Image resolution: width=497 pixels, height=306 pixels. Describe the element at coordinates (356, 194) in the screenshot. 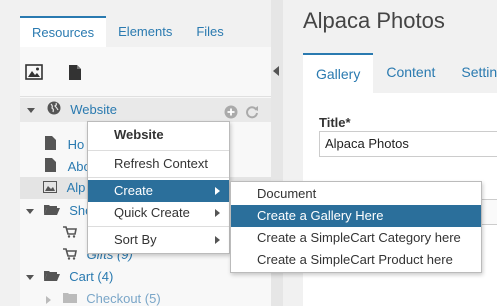

I see `submenu-item-document: Document` at that location.